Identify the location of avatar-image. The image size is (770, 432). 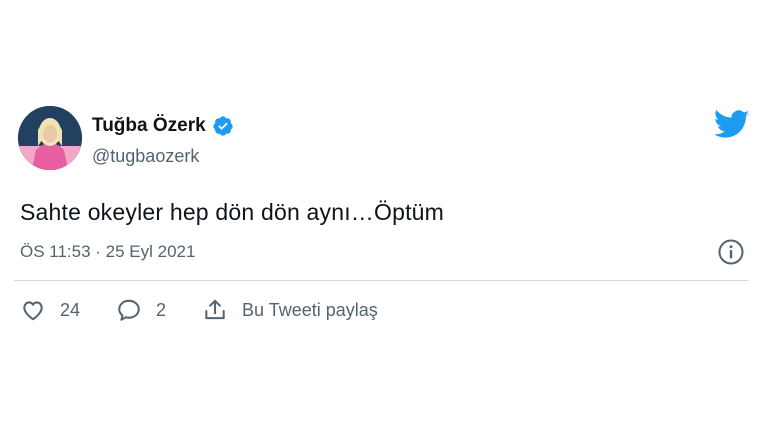
(50, 138).